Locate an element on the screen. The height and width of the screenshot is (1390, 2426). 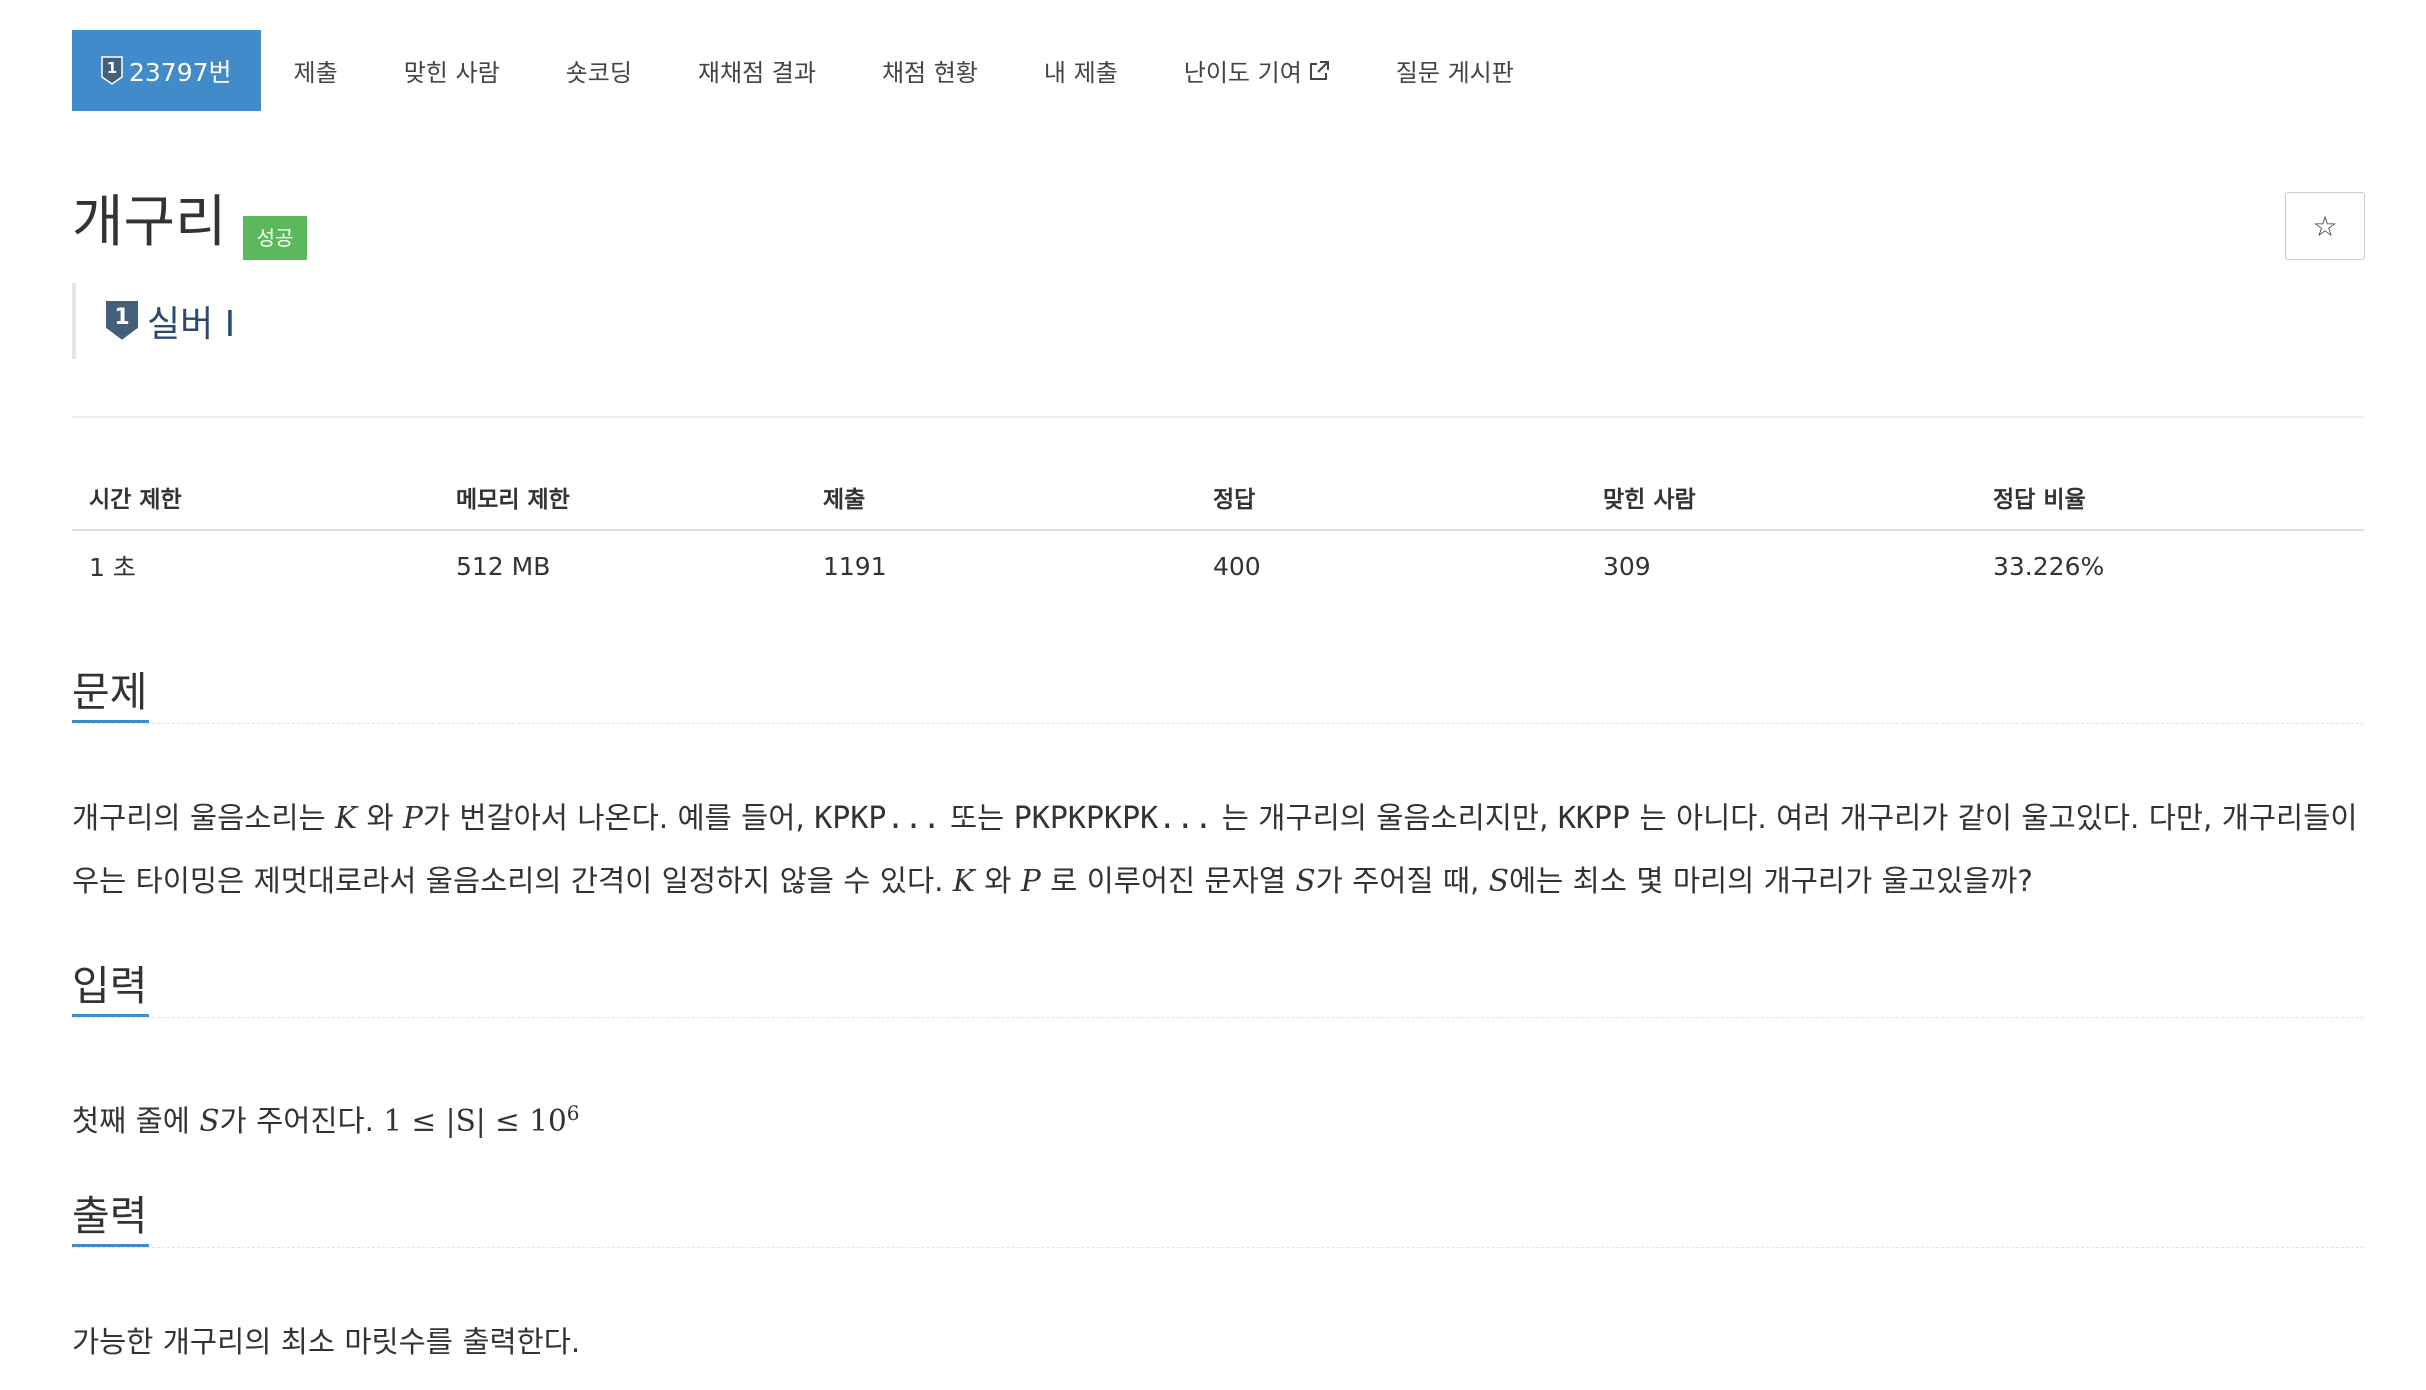
tab-short-coding: 숏코딩 is located at coordinates (599, 70).